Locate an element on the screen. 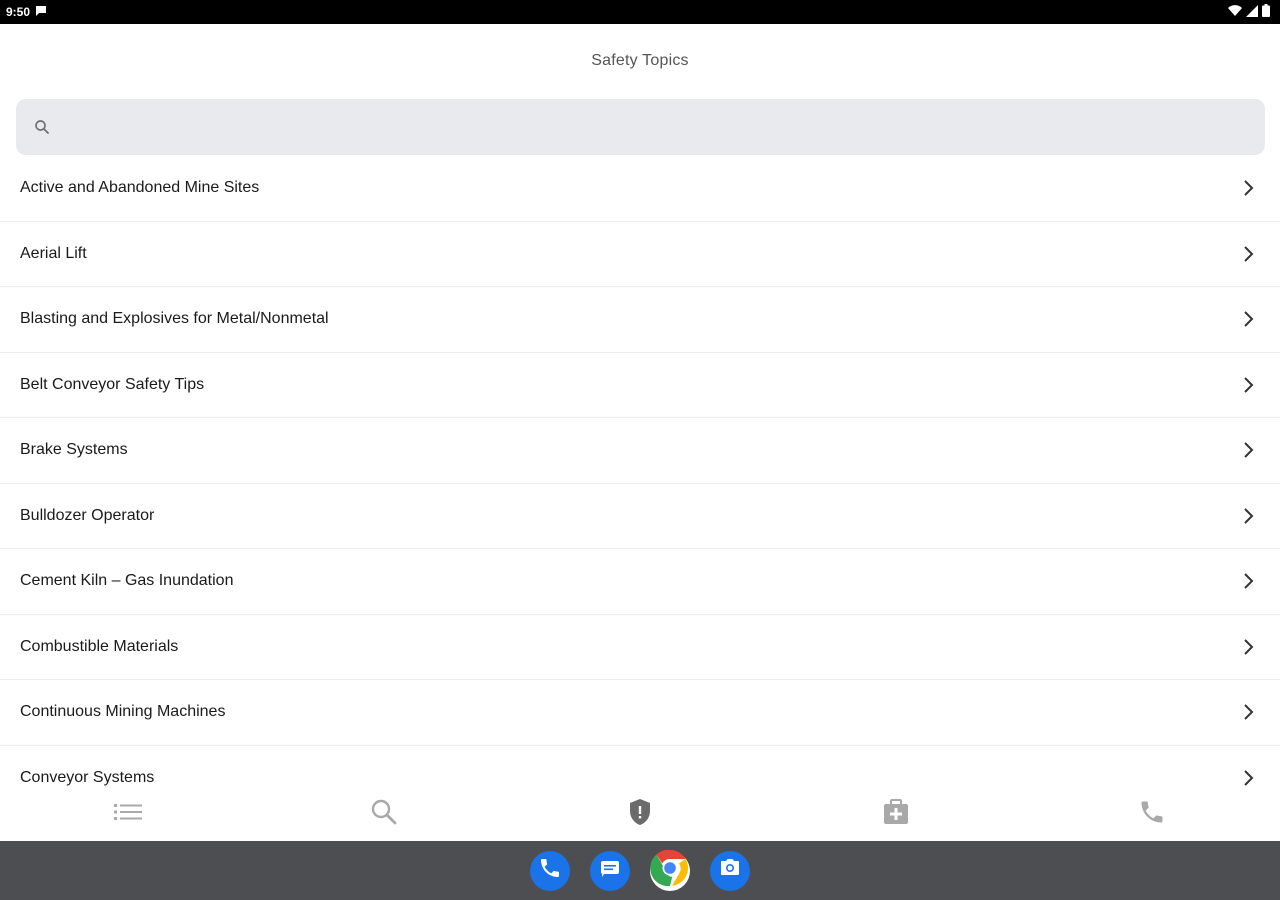 The width and height of the screenshot is (1280, 900). first-aid-kit-icon is located at coordinates (896, 814).